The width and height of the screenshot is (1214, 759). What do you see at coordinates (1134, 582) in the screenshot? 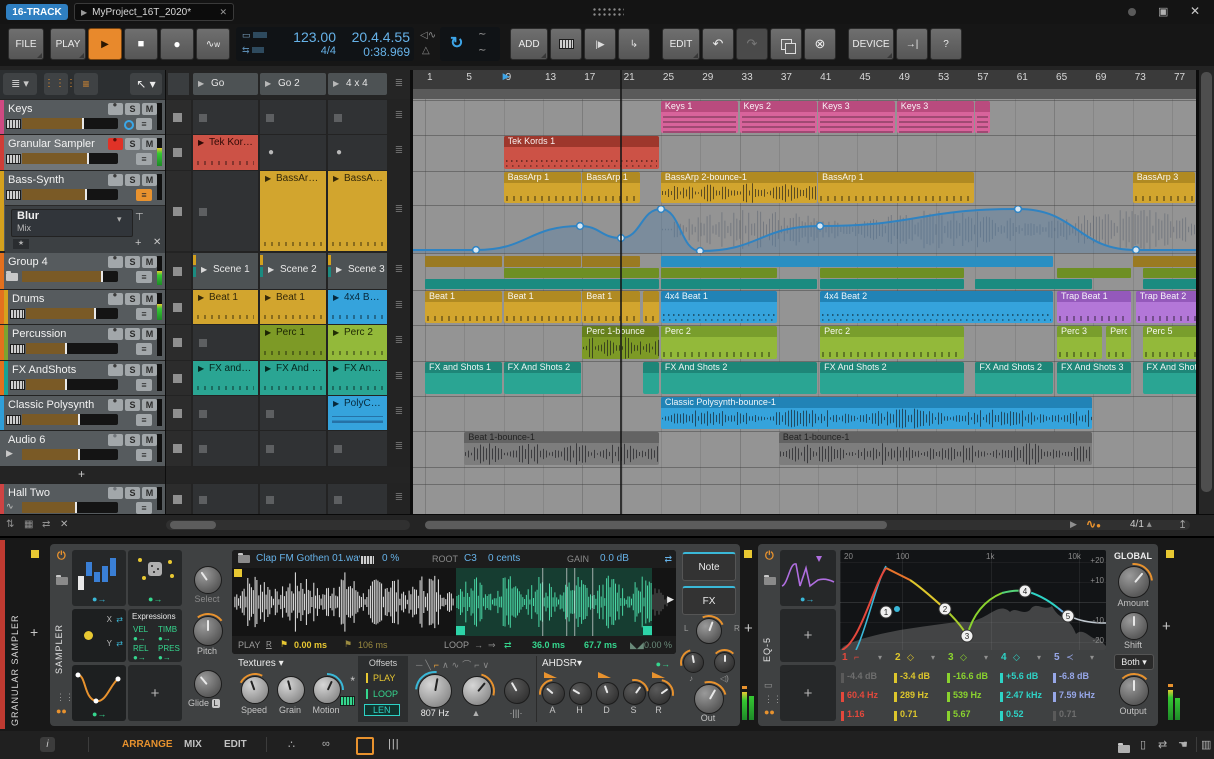
I see `eq-amount-knob` at bounding box center [1134, 582].